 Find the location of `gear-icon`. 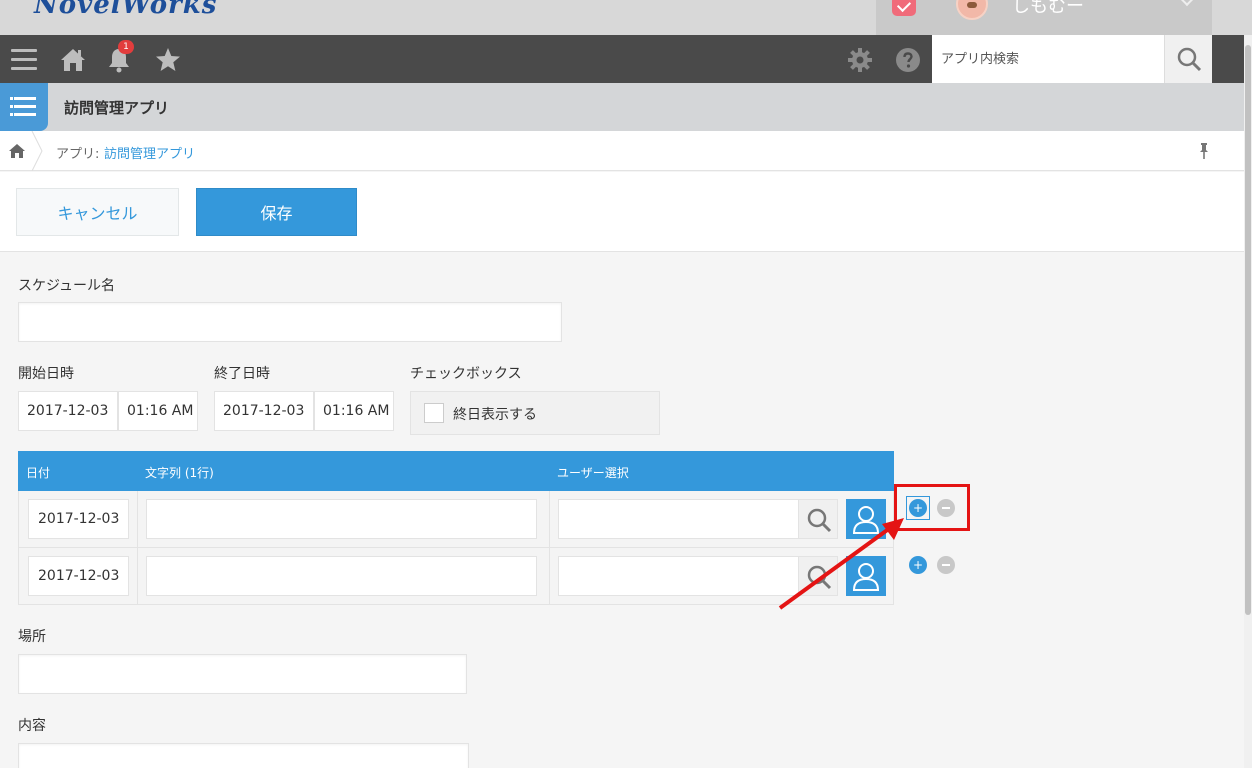

gear-icon is located at coordinates (860, 60).